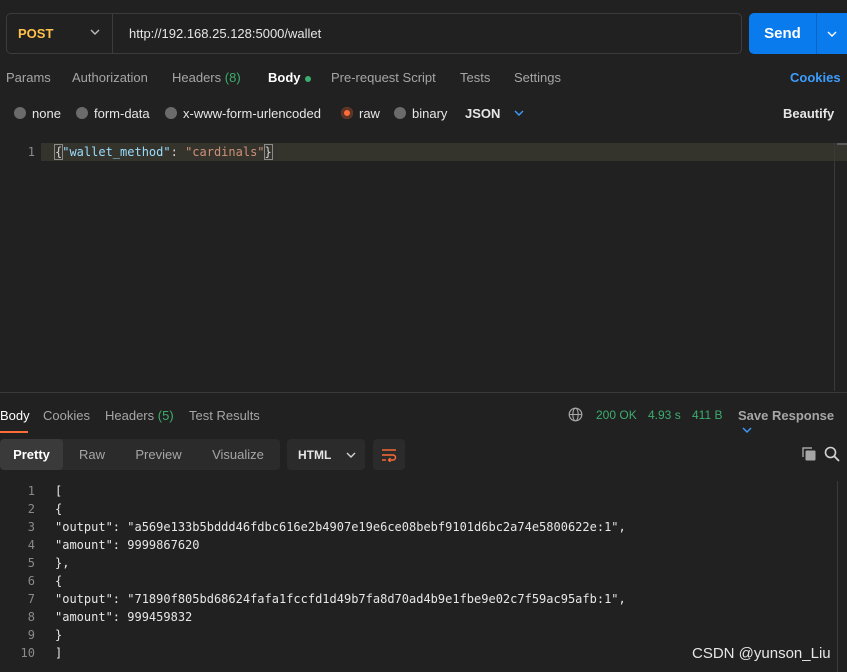  I want to click on watermark: CSDN @yunson_Liu, so click(761, 653).